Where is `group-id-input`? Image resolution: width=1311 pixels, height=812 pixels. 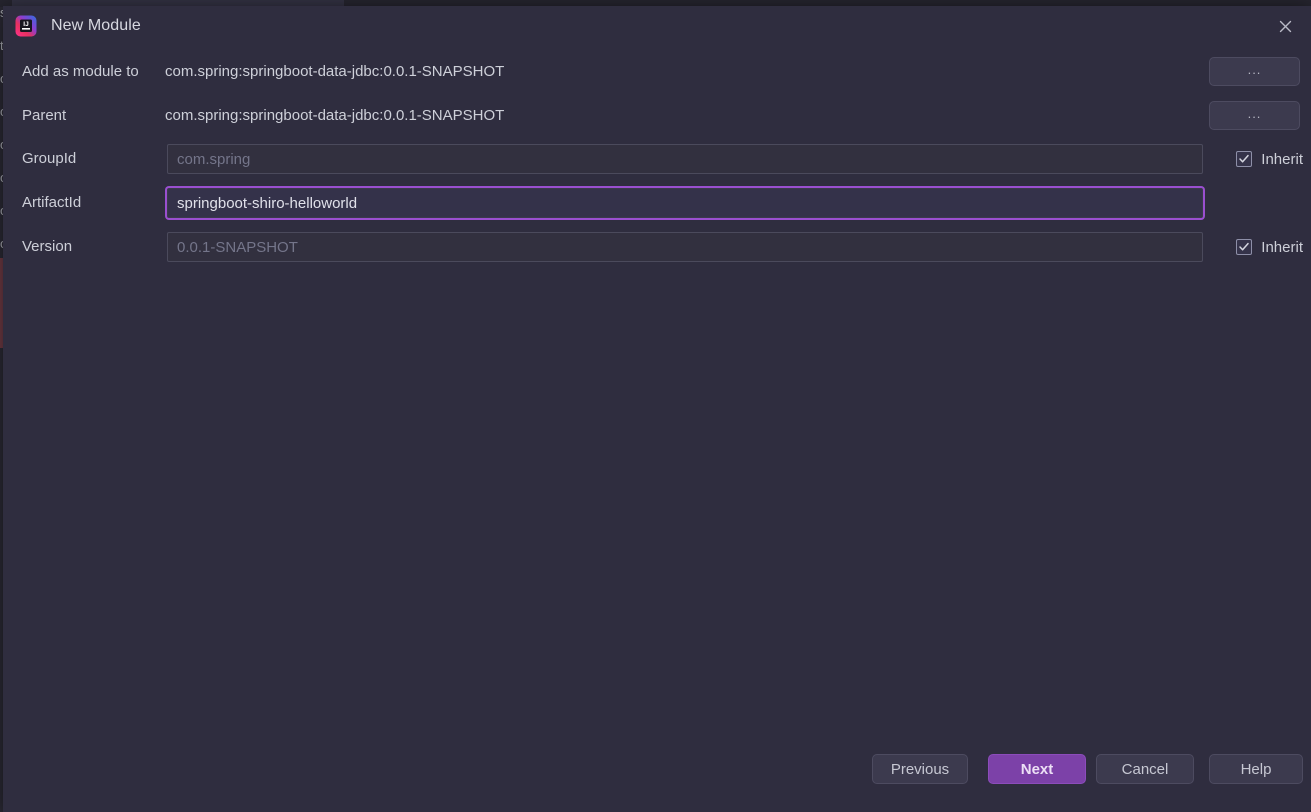 group-id-input is located at coordinates (685, 159).